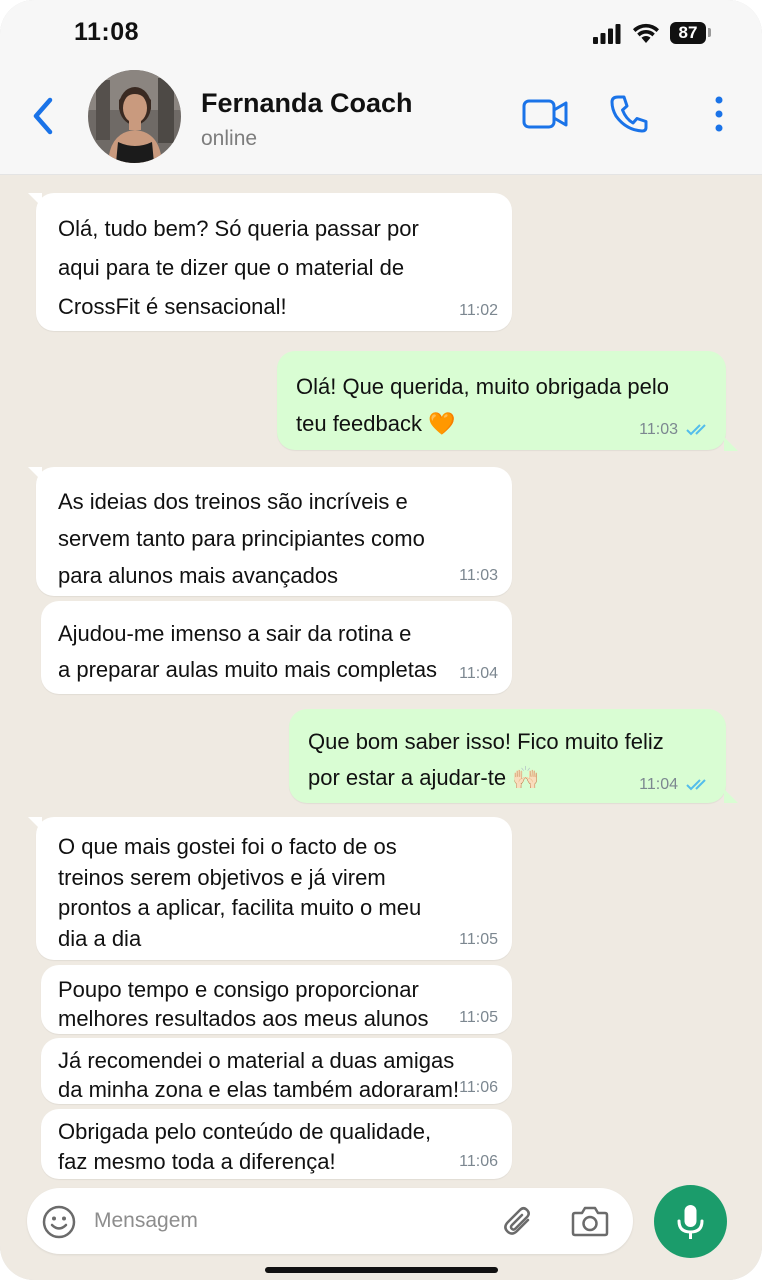  I want to click on avatar, so click(134, 116).